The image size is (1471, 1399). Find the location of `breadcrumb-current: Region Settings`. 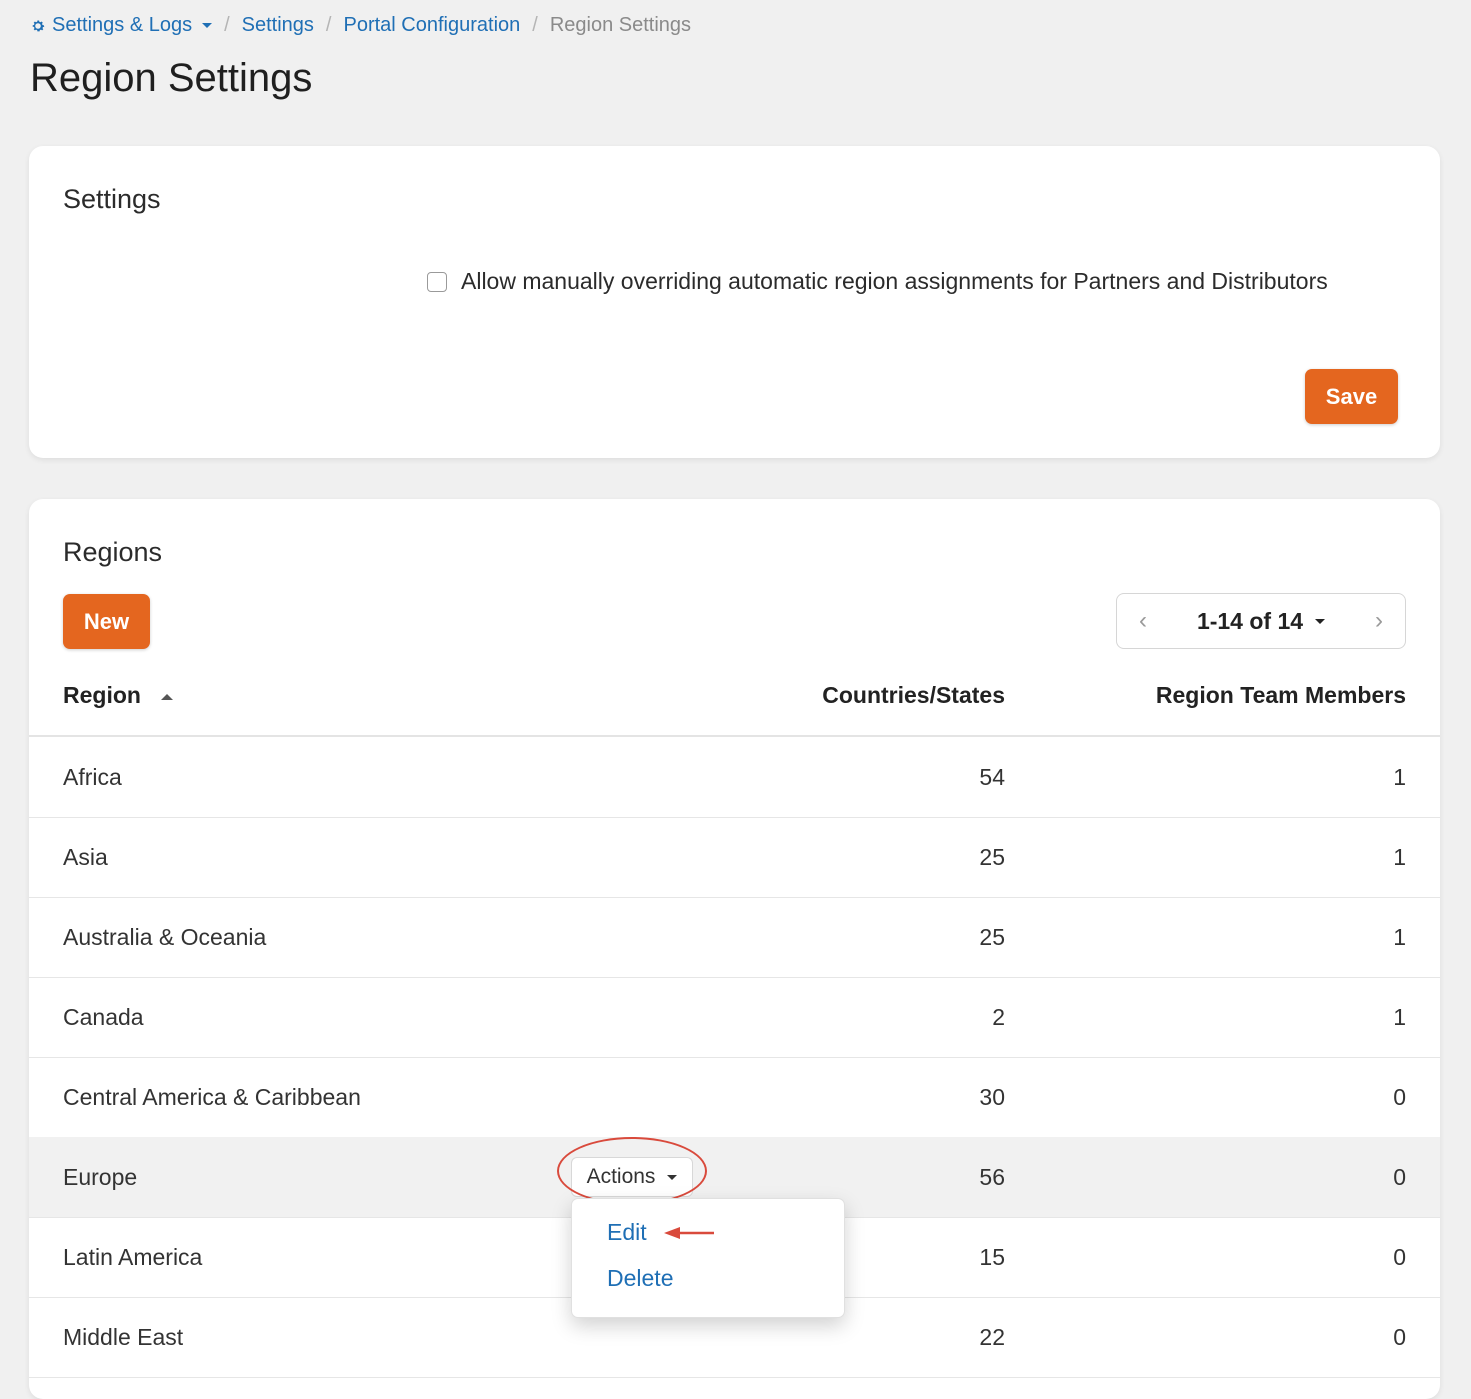

breadcrumb-current: Region Settings is located at coordinates (620, 25).